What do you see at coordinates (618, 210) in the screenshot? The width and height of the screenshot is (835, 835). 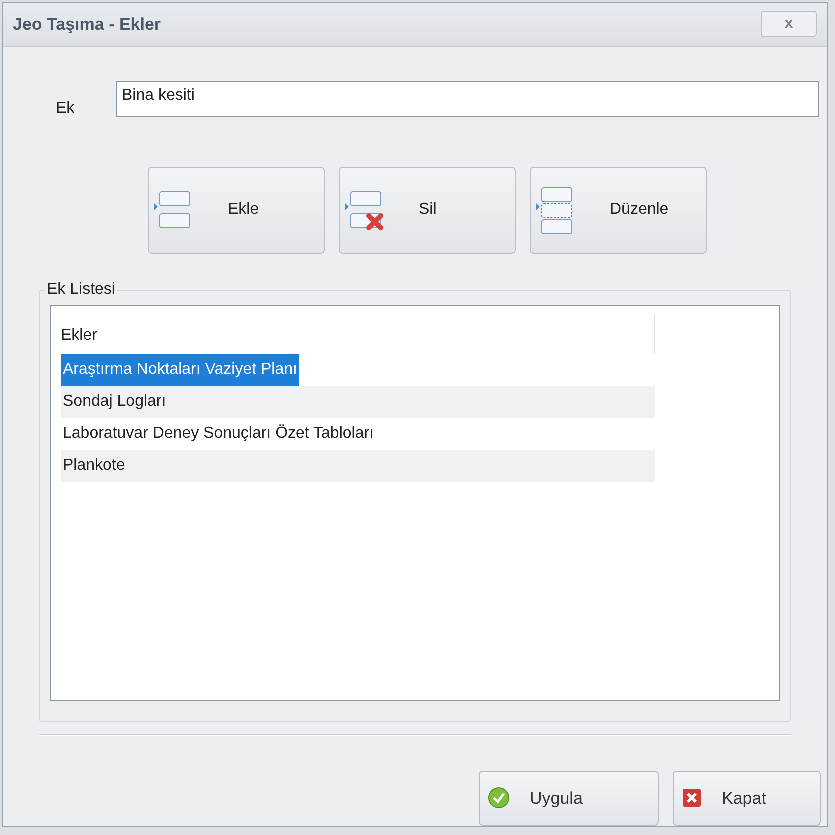 I see `toolbar-button: Düzenle` at bounding box center [618, 210].